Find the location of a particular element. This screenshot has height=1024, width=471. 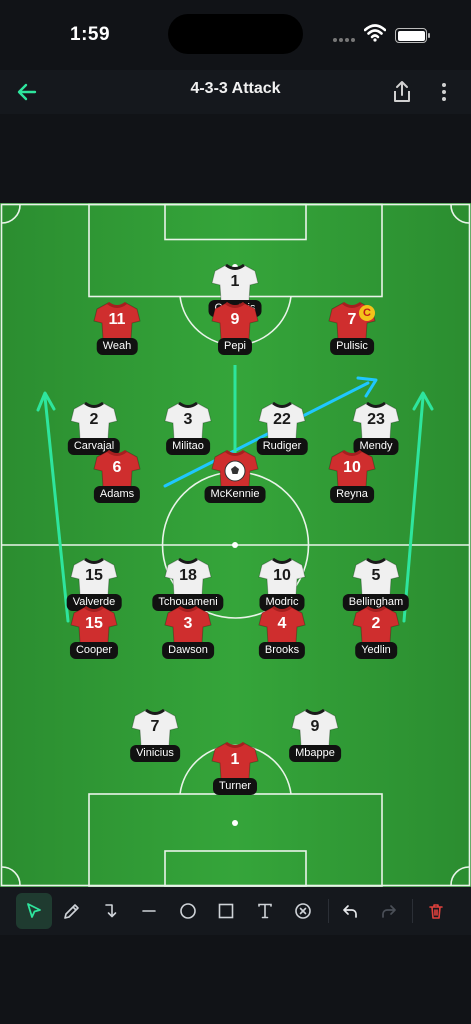

rectangle-icon is located at coordinates (226, 911).